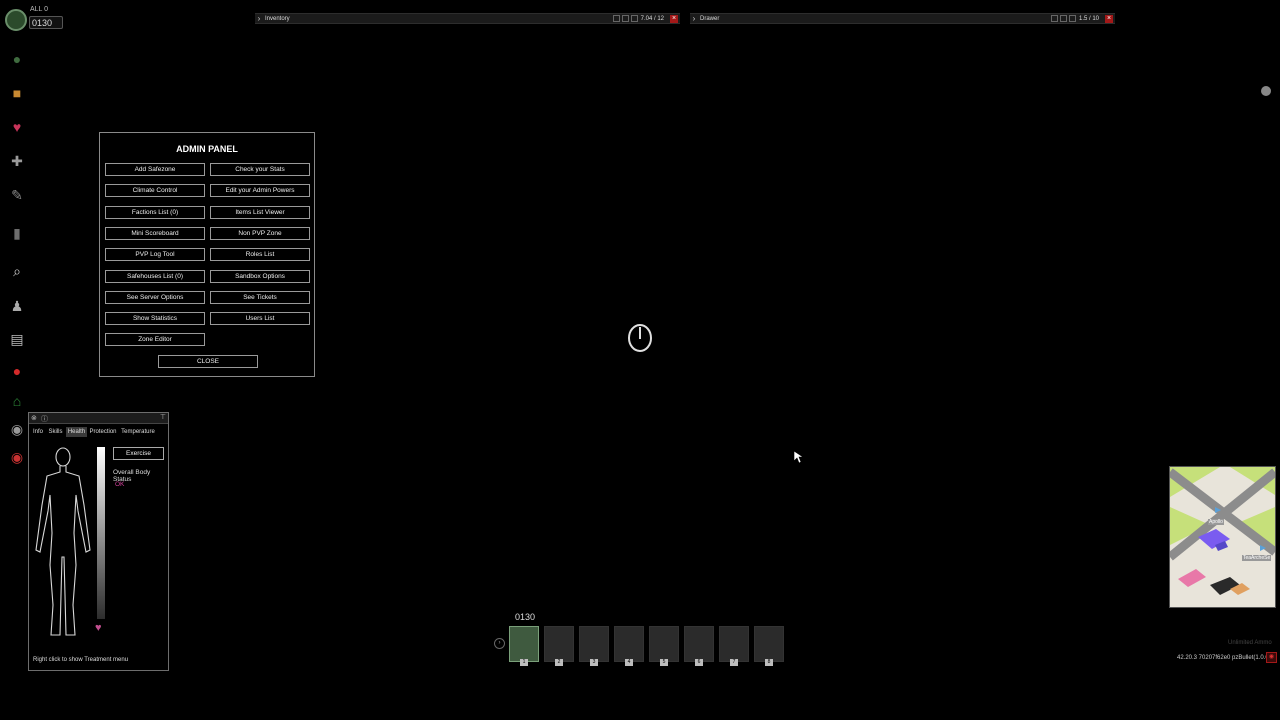  Describe the element at coordinates (98, 418) in the screenshot. I see `panel-header: ⊗ ⓘ ⊤` at that location.